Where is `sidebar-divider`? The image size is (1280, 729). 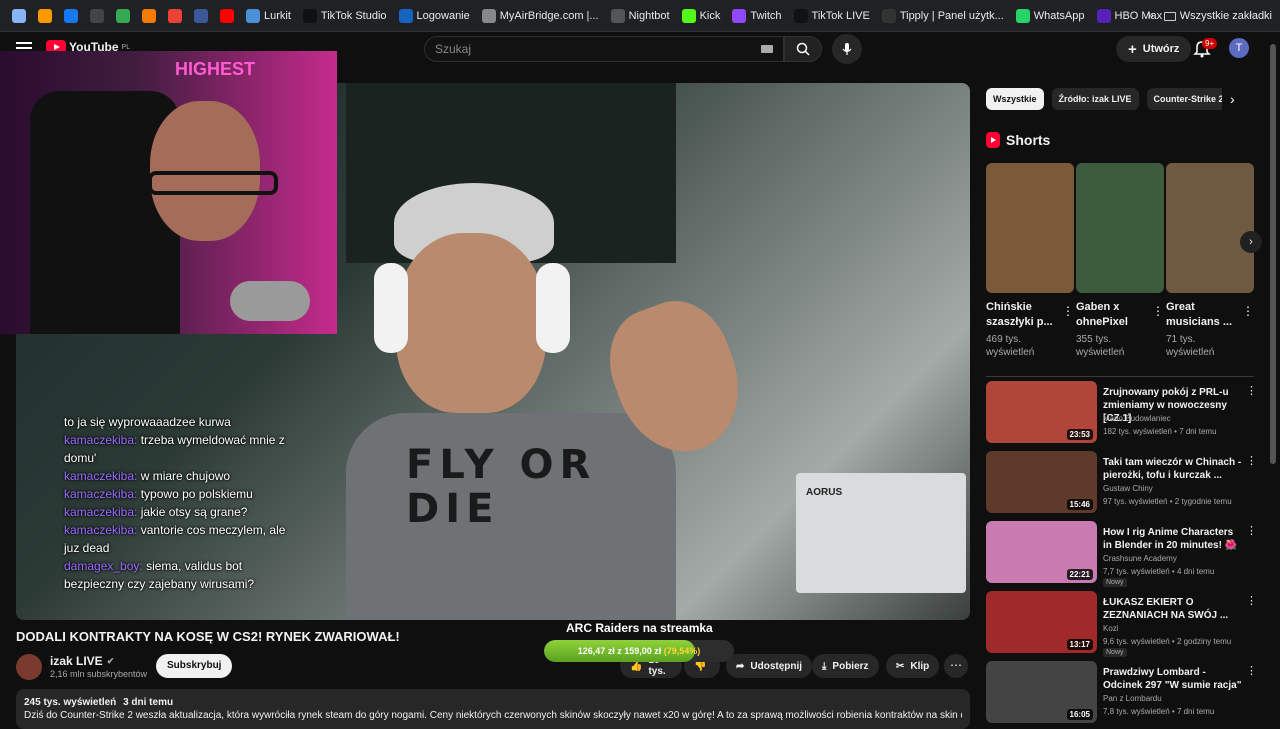
sidebar-divider is located at coordinates (1120, 376).